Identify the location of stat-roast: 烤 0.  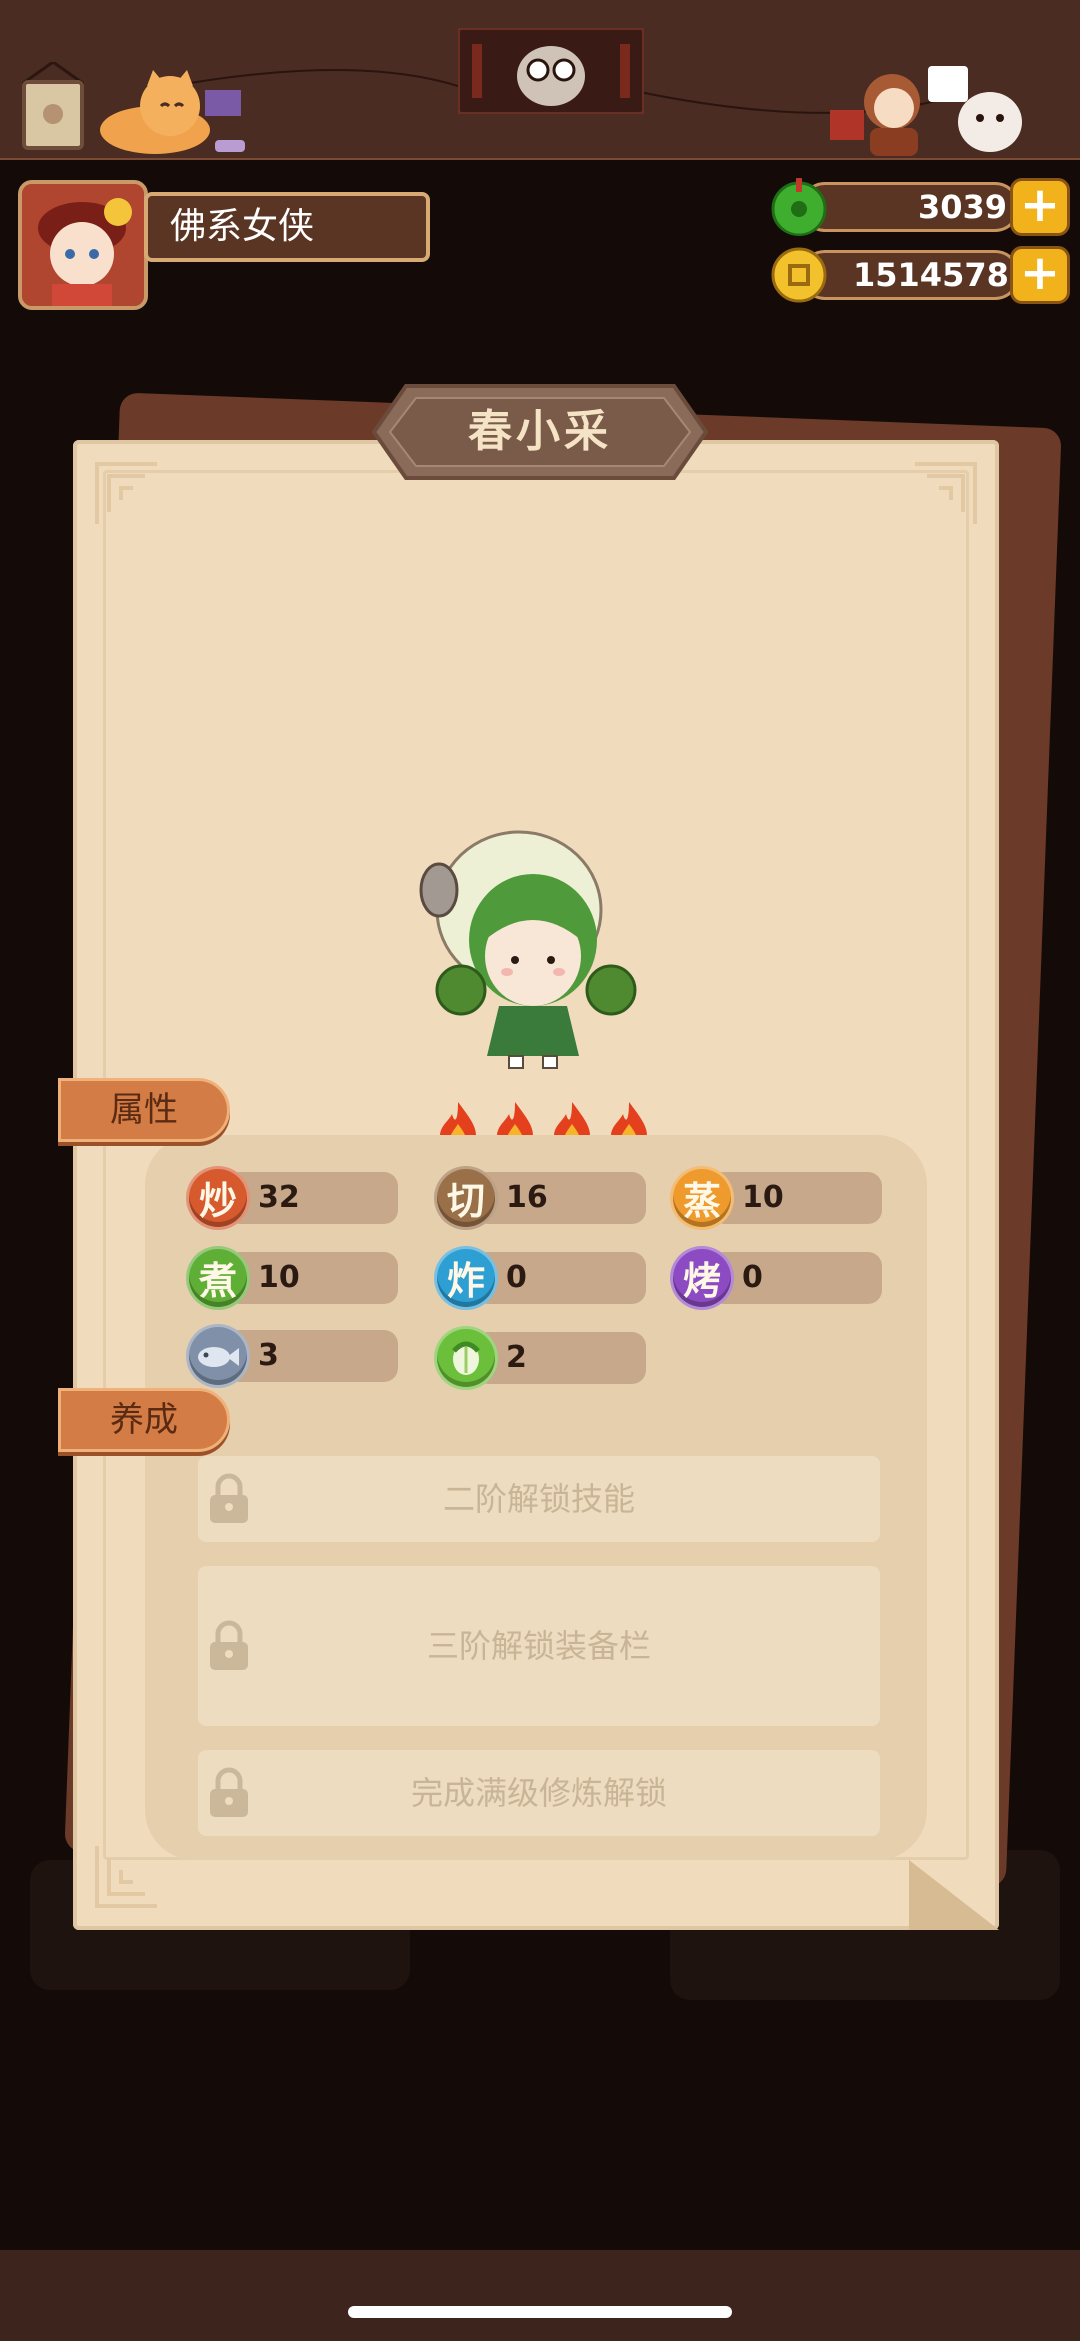
(776, 1278).